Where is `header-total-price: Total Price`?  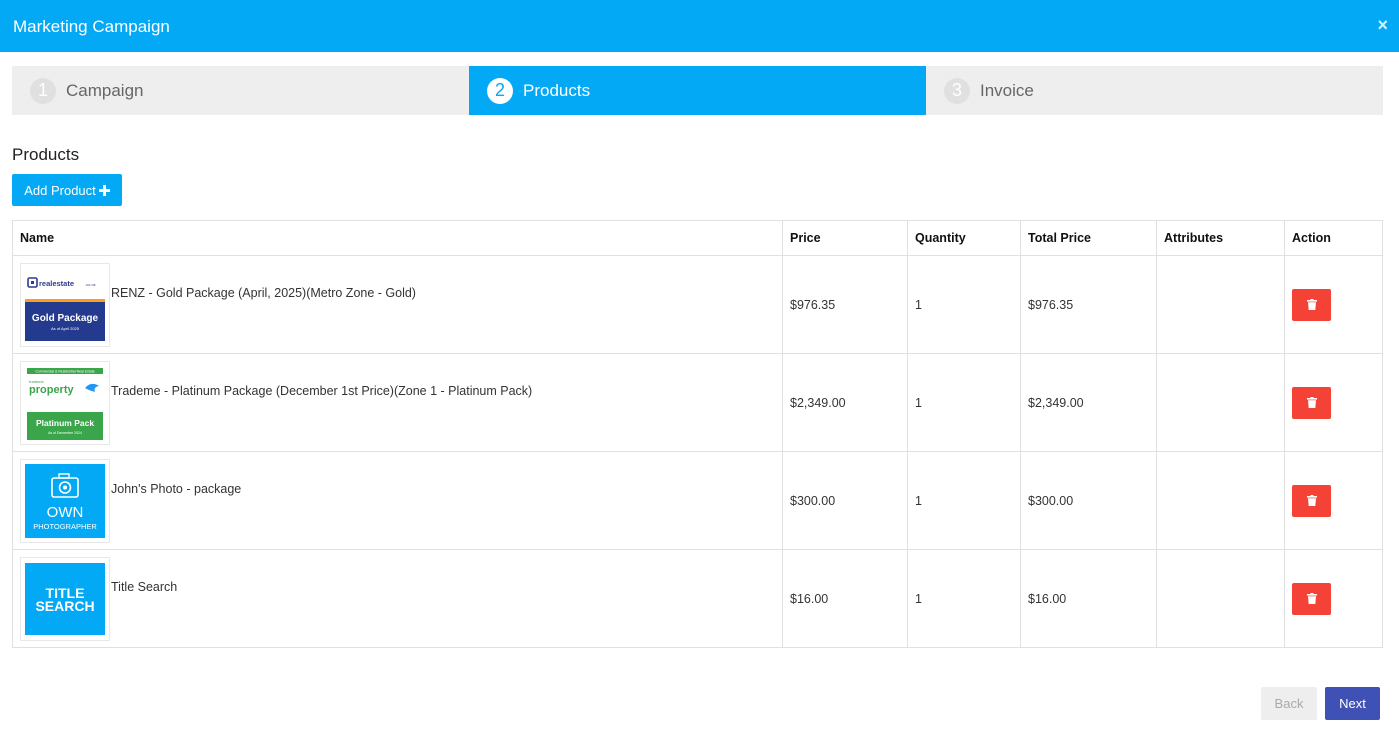 header-total-price: Total Price is located at coordinates (1088, 238).